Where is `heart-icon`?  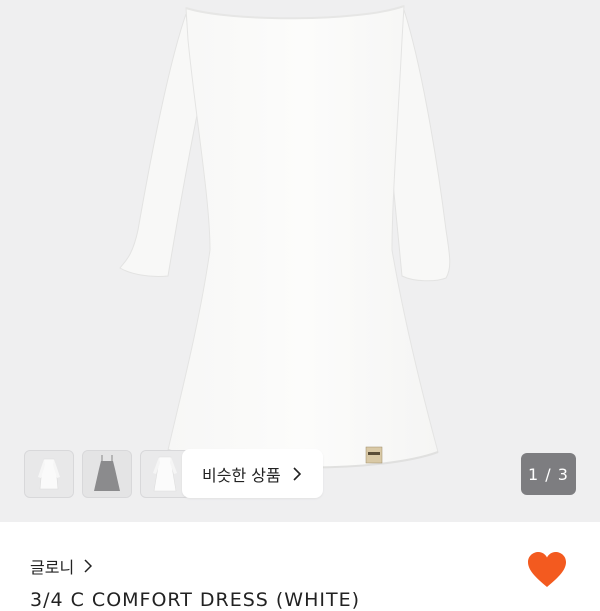 heart-icon is located at coordinates (547, 569).